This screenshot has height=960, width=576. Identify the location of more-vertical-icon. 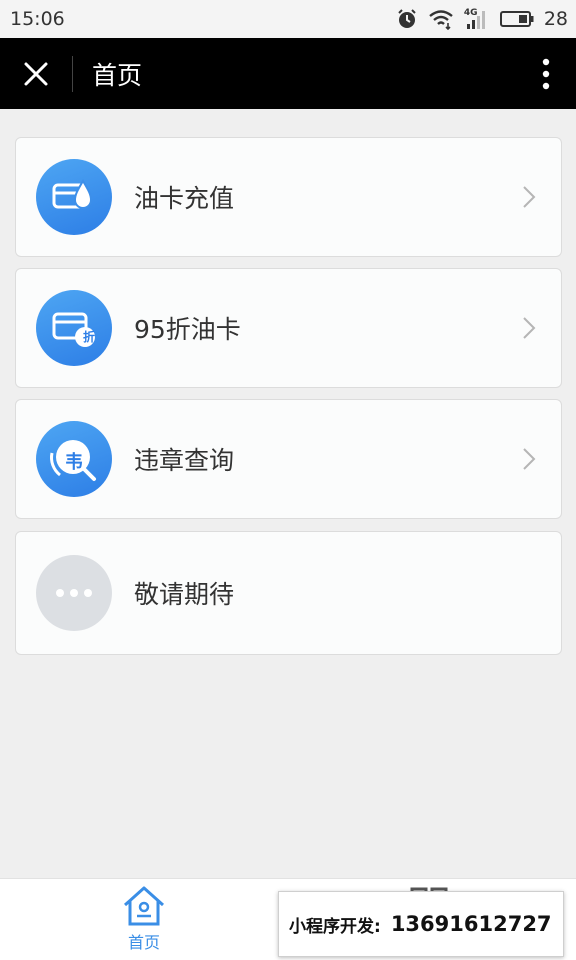
(546, 73).